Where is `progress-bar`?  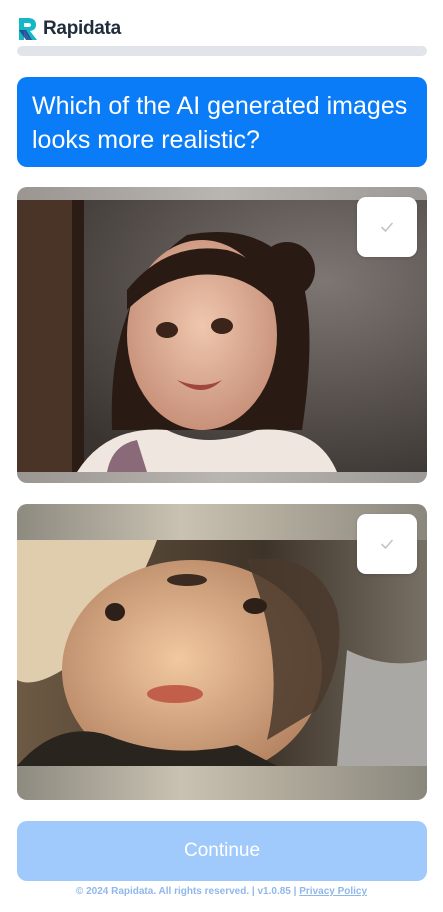 progress-bar is located at coordinates (222, 51).